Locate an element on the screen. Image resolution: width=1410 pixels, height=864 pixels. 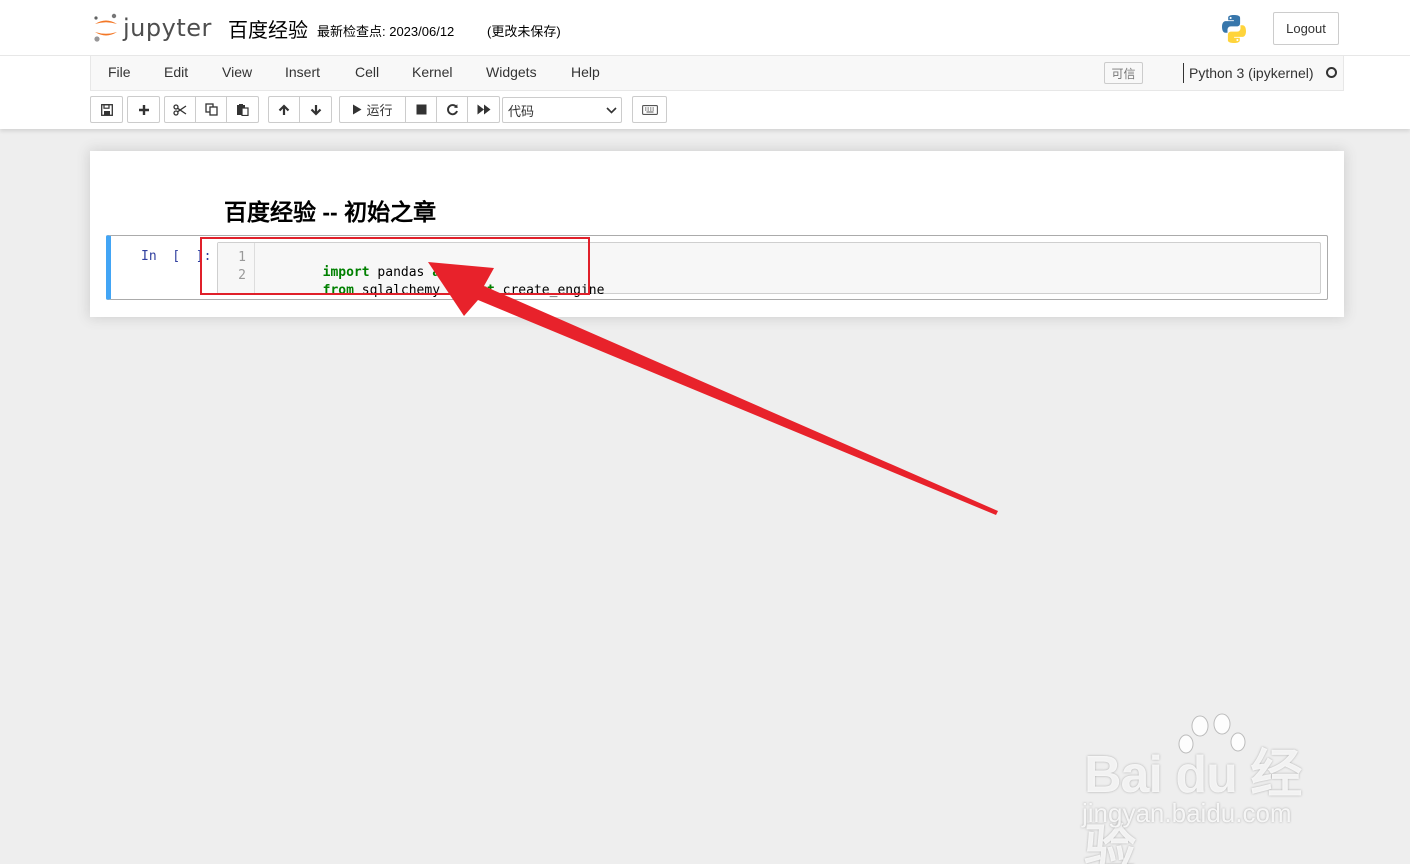
move-up-button is located at coordinates (284, 109).